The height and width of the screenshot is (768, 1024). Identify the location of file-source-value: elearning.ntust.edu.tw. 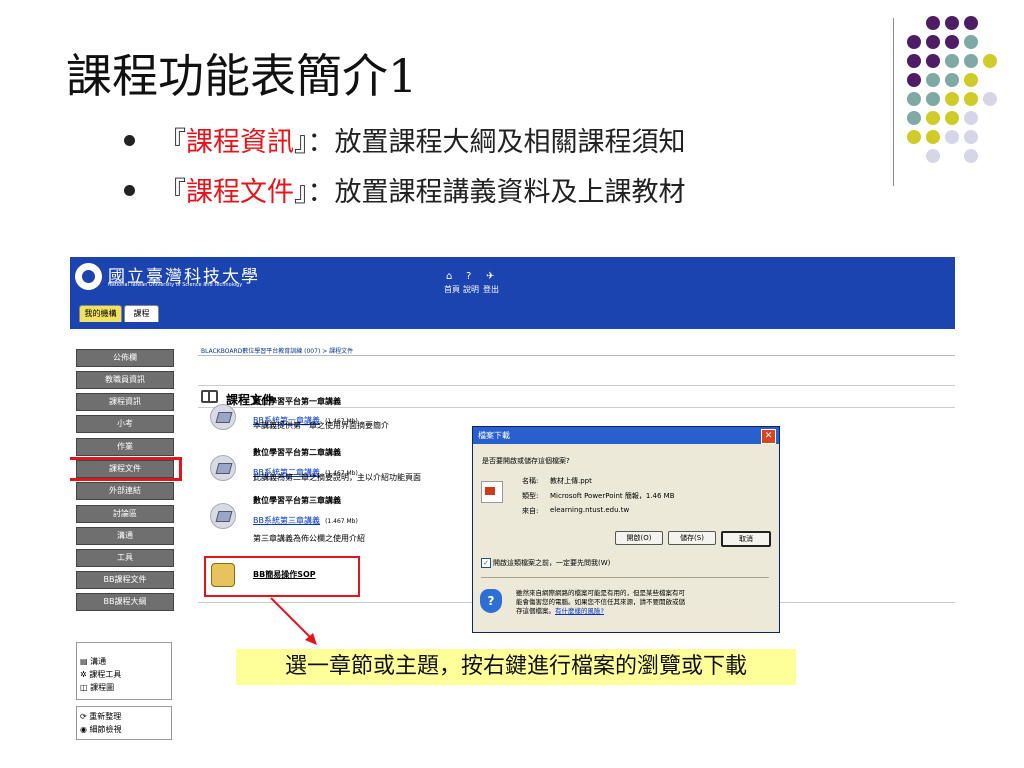
(590, 510).